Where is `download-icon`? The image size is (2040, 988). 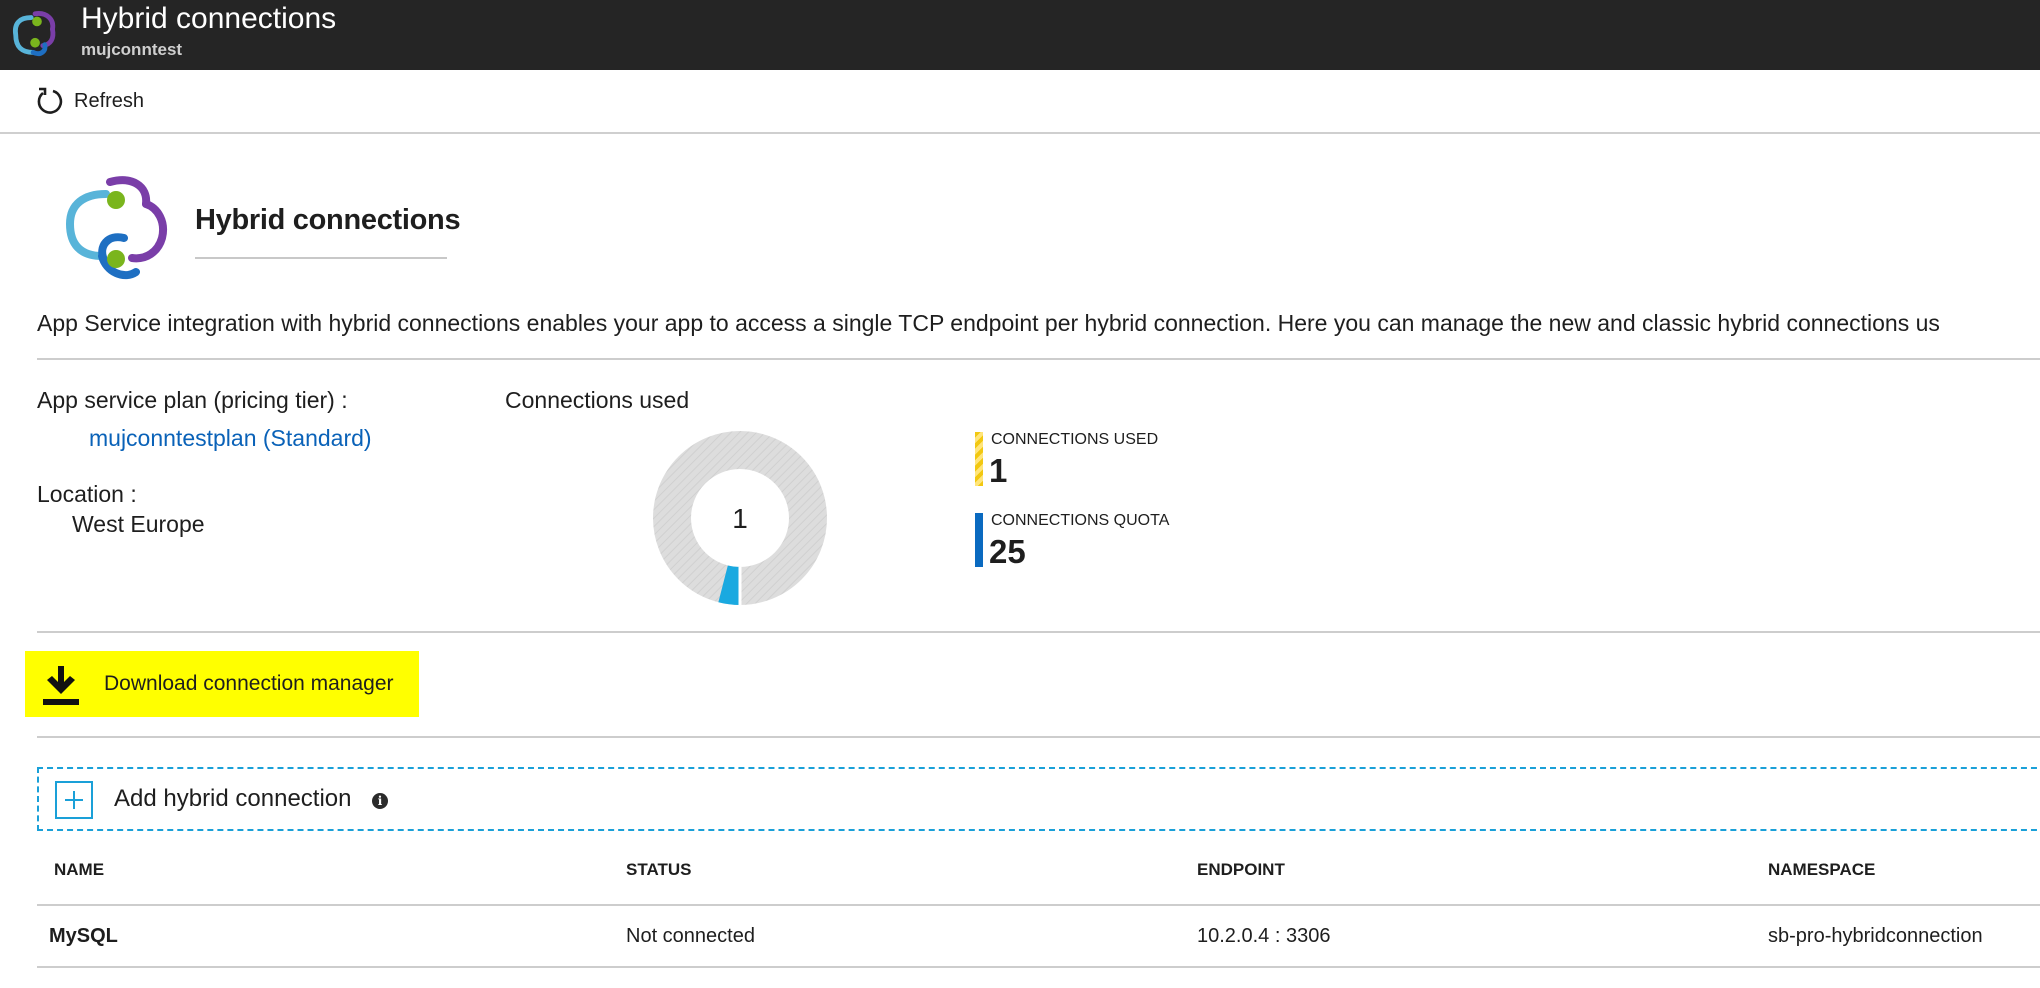 download-icon is located at coordinates (61, 685).